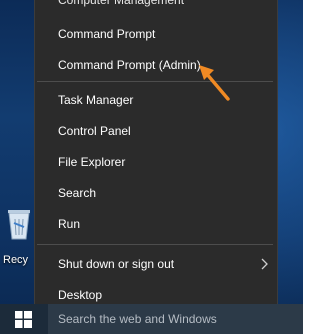  I want to click on menu-item-desktop: Desktop, so click(156, 295).